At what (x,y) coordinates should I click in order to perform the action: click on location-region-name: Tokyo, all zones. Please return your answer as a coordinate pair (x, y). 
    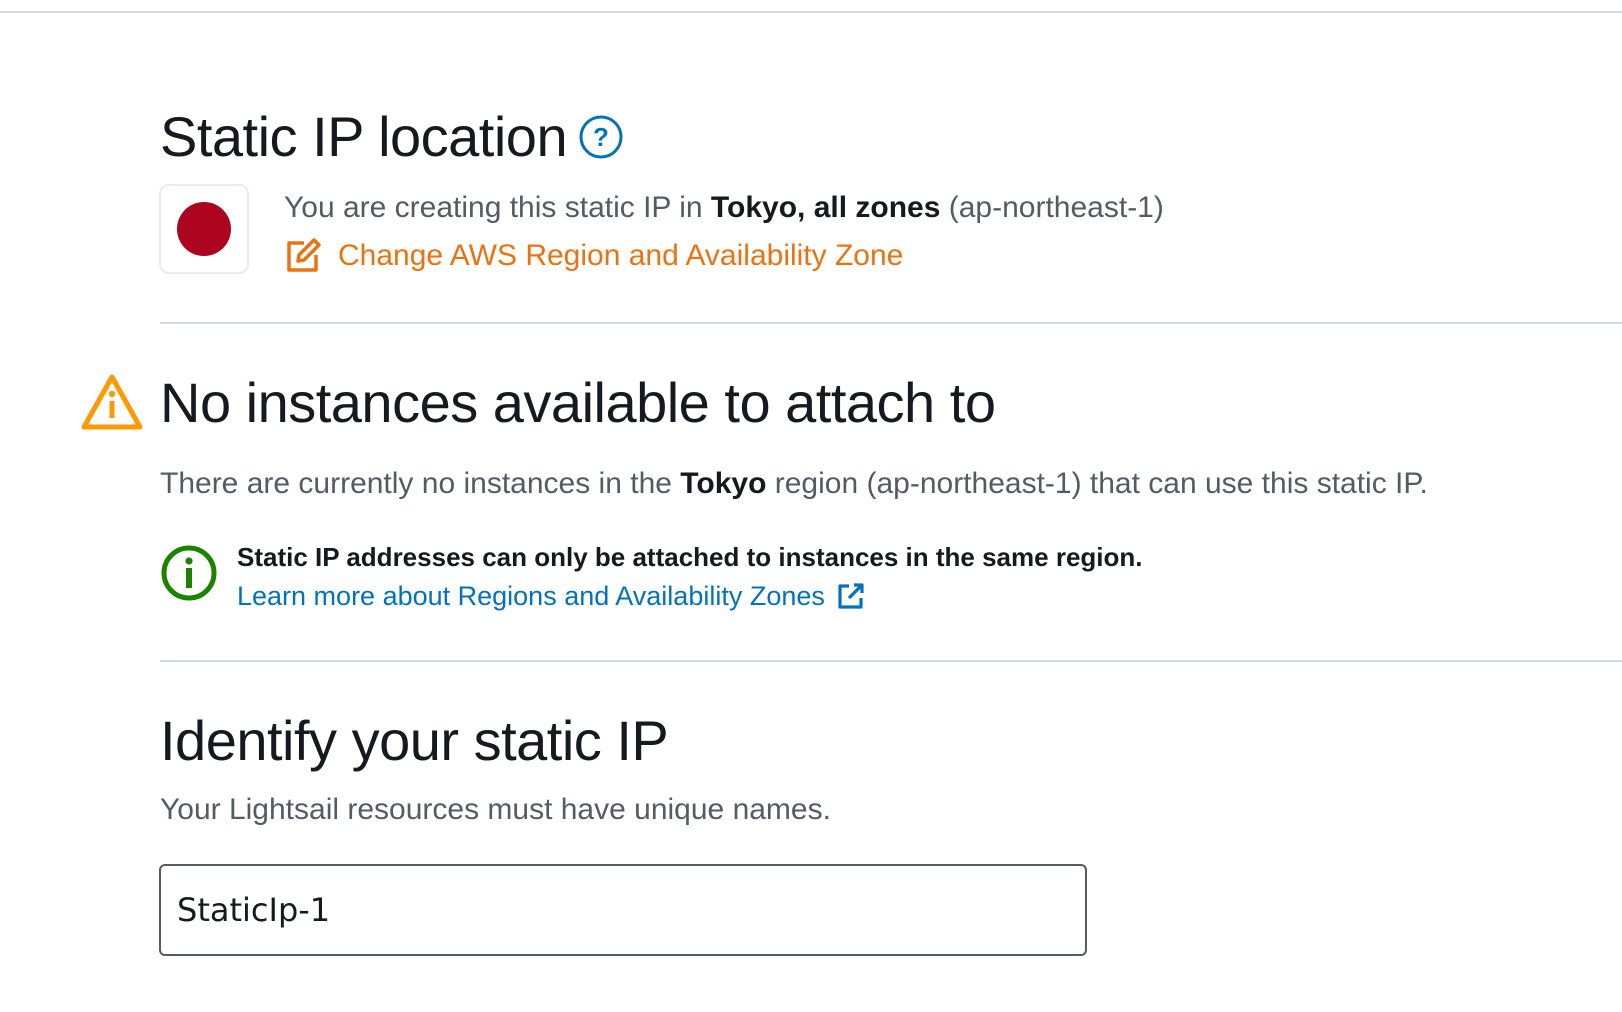
    Looking at the image, I should click on (825, 207).